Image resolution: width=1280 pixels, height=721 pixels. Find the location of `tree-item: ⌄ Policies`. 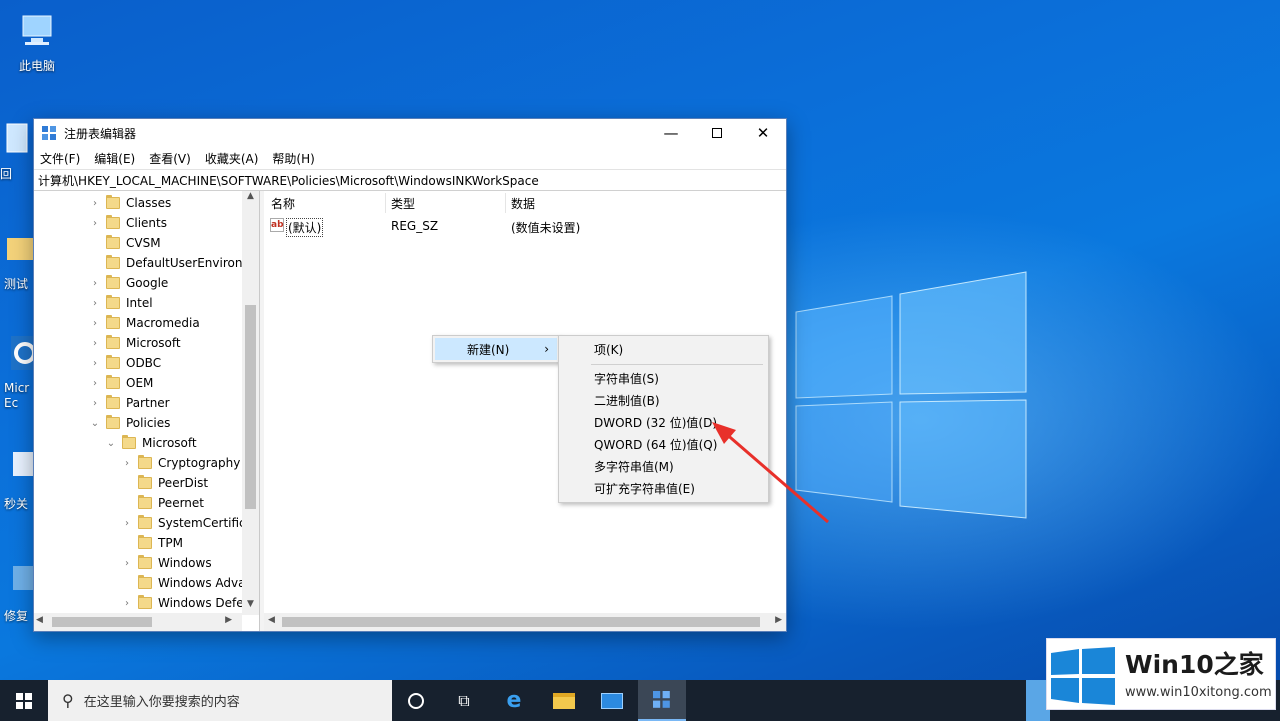

tree-item: ⌄ Policies is located at coordinates (129, 423).